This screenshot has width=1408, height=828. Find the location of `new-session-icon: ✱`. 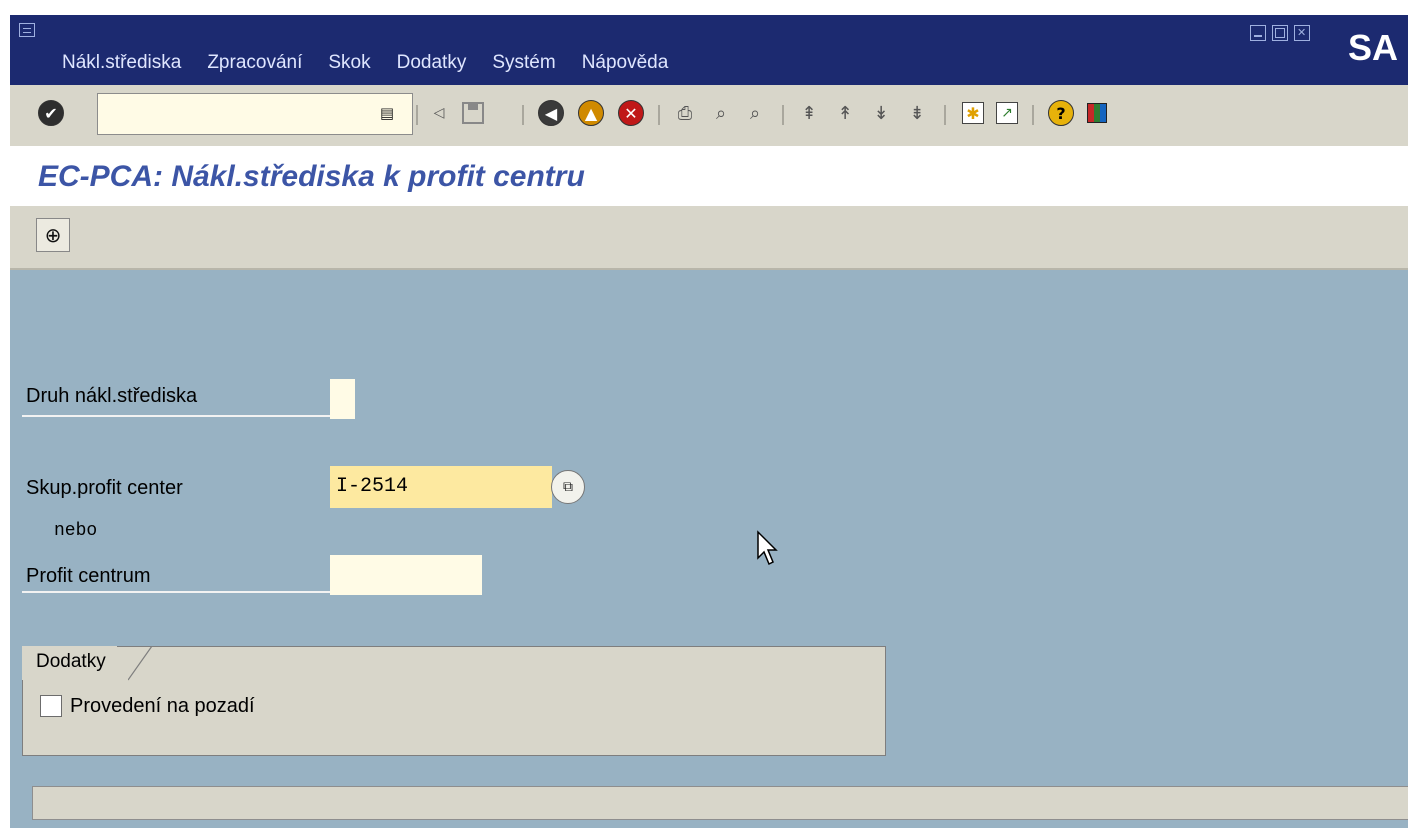

new-session-icon: ✱ is located at coordinates (973, 113).